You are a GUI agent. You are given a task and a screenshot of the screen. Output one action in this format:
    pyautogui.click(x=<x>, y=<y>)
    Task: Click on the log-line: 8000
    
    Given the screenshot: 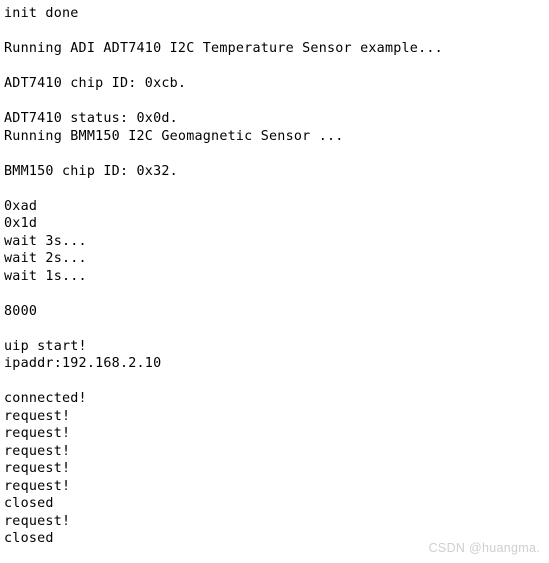 What is the action you would take?
    pyautogui.click(x=21, y=311)
    